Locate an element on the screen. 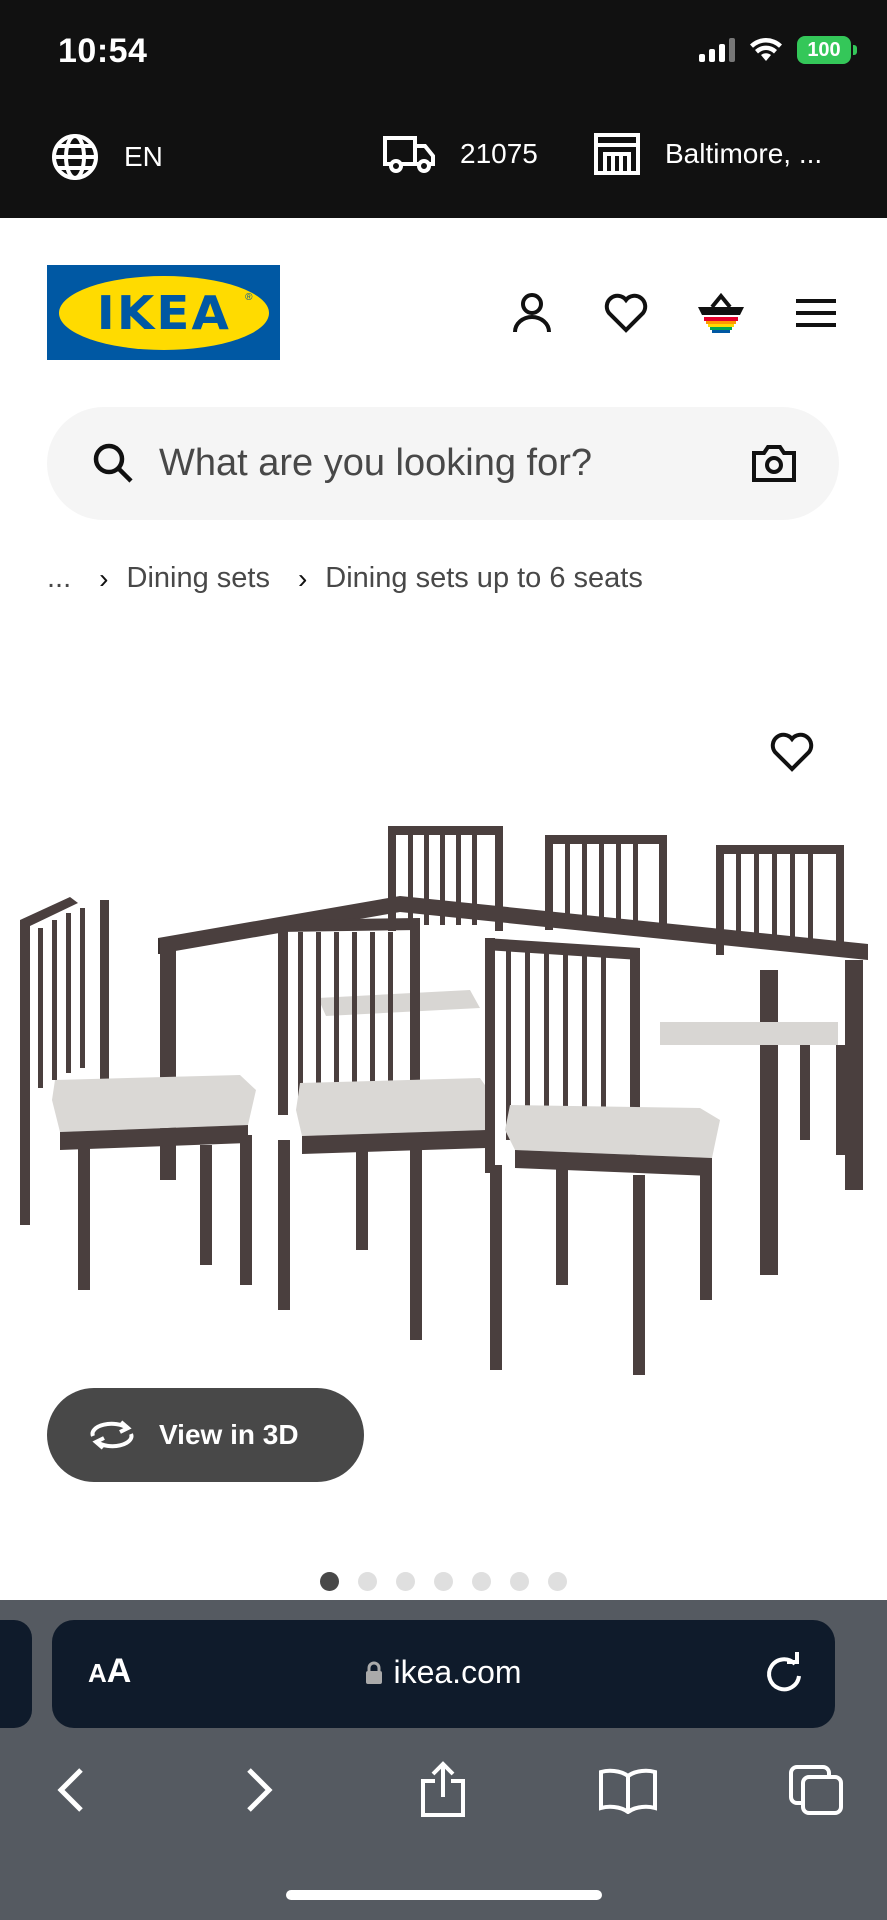 The image size is (887, 1920). basket-button is located at coordinates (721, 313).